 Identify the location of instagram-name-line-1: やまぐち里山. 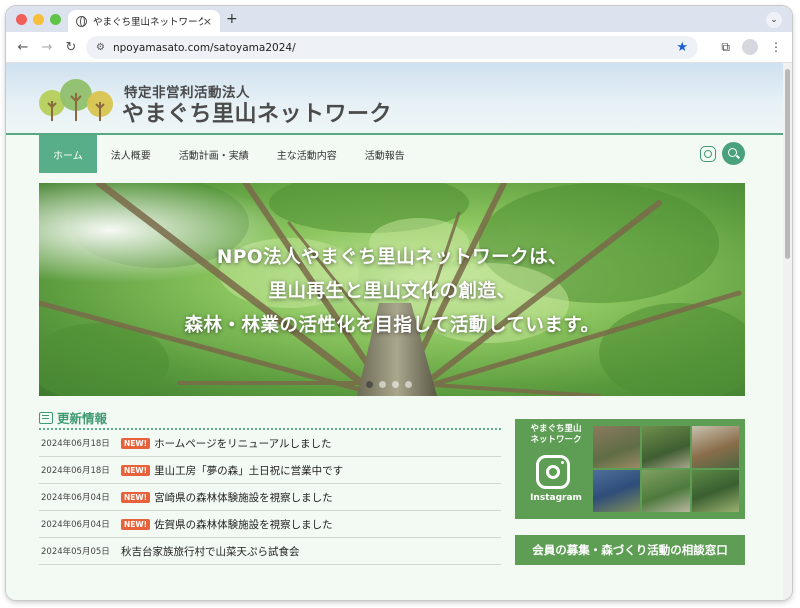
(556, 429).